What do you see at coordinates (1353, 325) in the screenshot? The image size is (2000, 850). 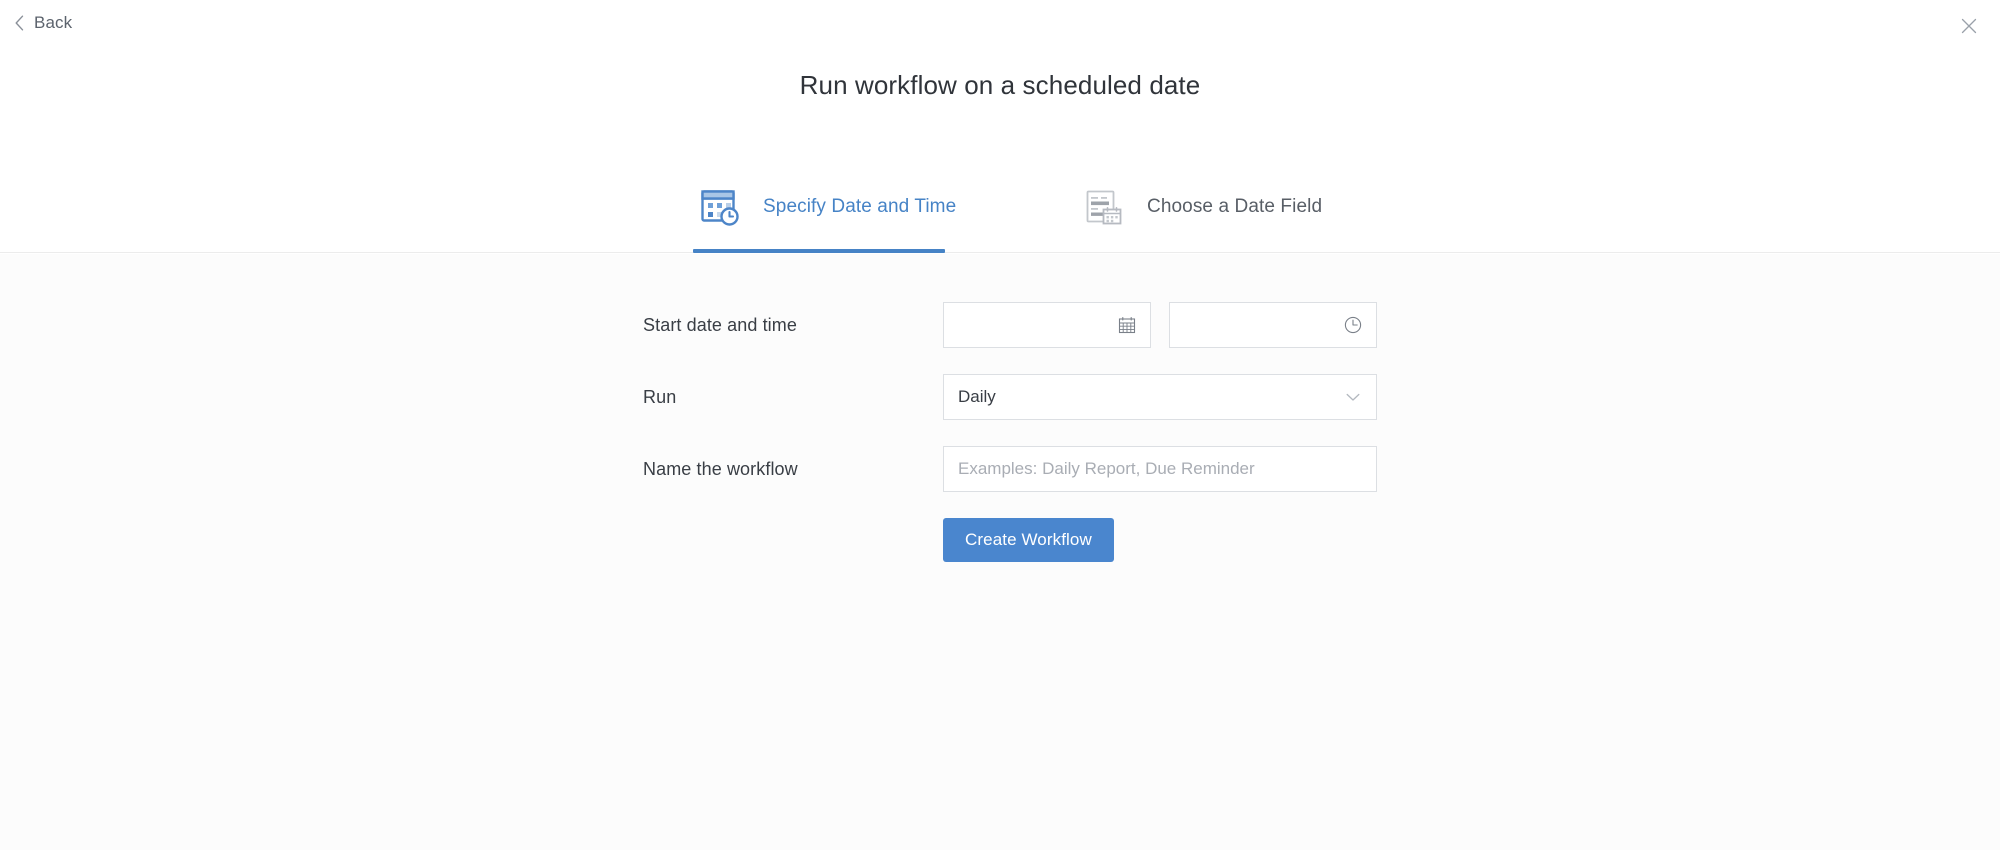 I see `clock-icon` at bounding box center [1353, 325].